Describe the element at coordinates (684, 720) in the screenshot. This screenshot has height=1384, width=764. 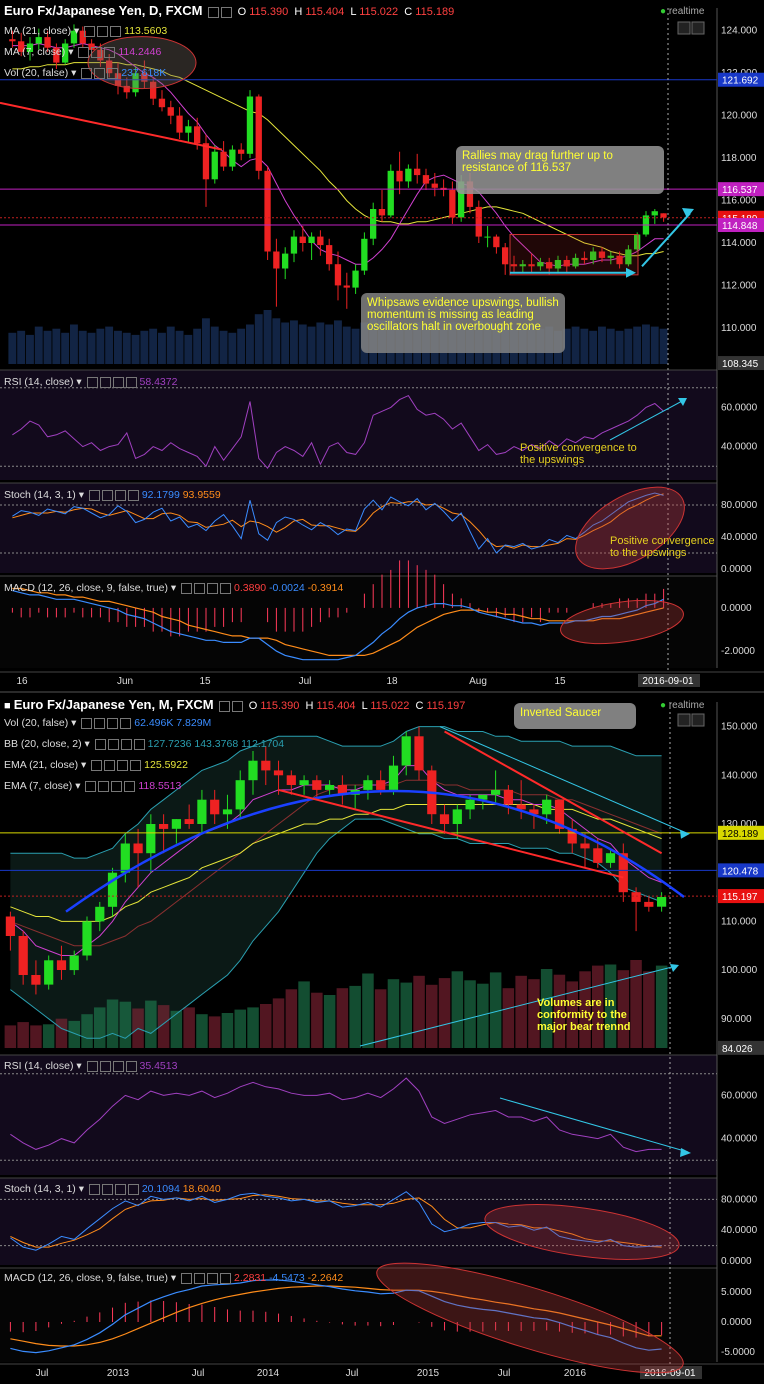
I see `monthly-up-arrow-button` at that location.